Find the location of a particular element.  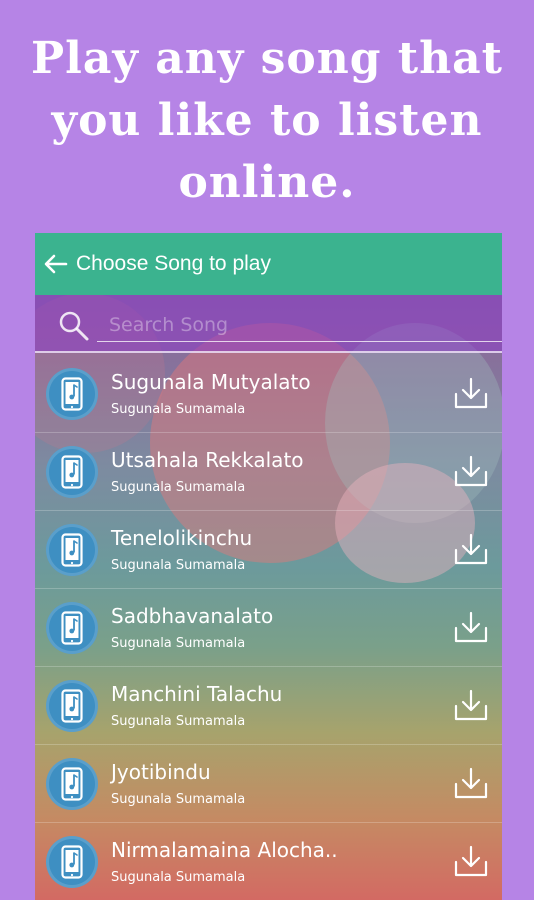

headline-line-2: you like to listen is located at coordinates (267, 120).